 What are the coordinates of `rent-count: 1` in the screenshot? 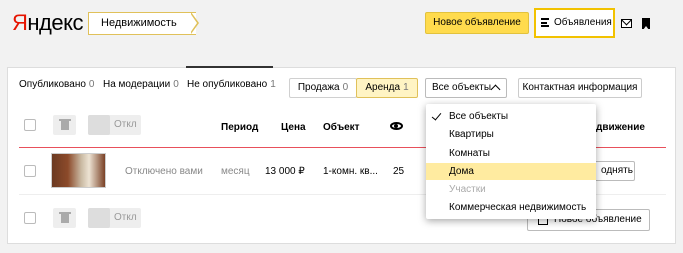 It's located at (406, 87).